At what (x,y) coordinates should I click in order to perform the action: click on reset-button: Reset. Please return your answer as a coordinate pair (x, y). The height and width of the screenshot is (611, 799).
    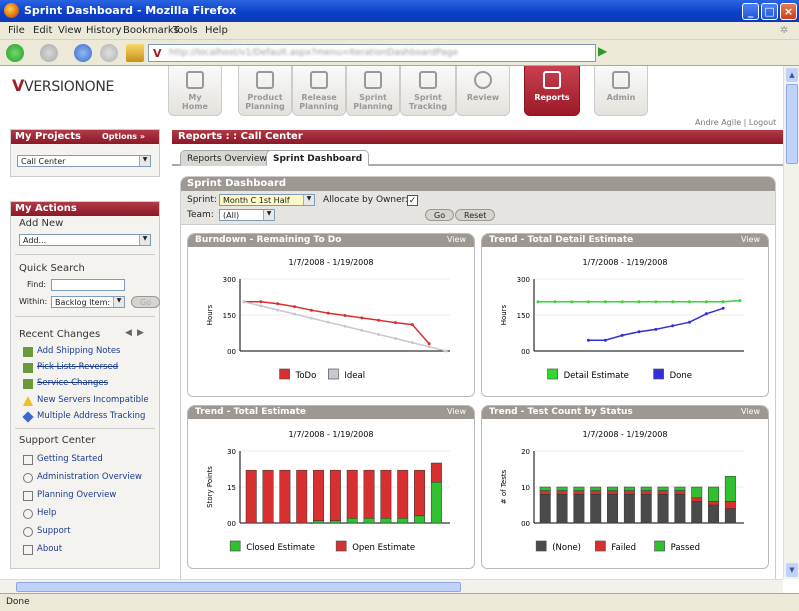
    Looking at the image, I should click on (475, 215).